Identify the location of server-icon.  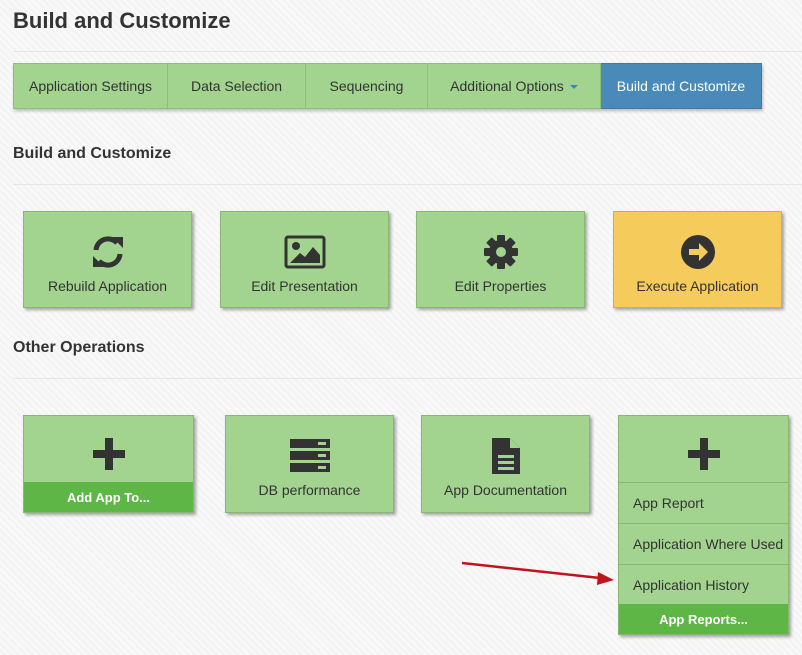
(309, 456).